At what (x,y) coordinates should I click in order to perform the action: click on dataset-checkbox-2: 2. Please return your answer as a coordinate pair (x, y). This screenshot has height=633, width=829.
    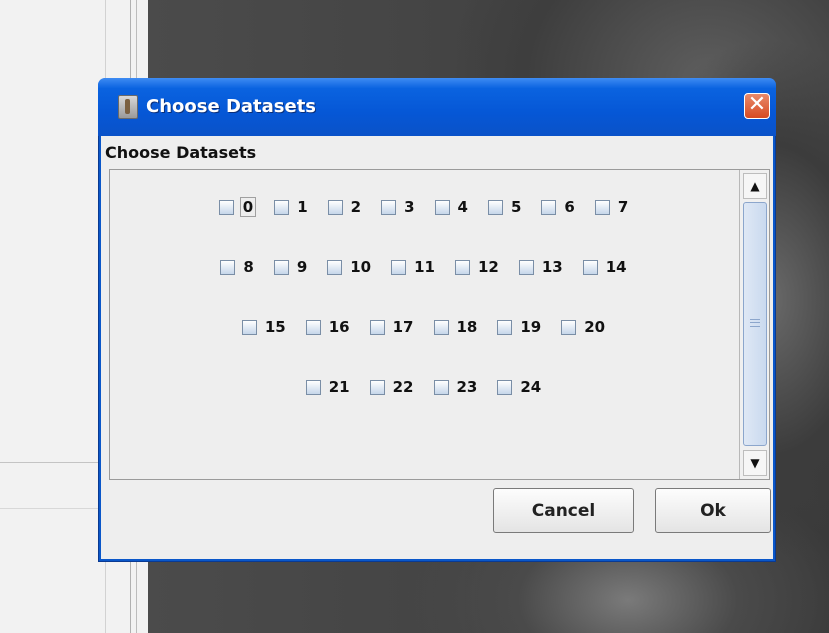
    Looking at the image, I should click on (345, 207).